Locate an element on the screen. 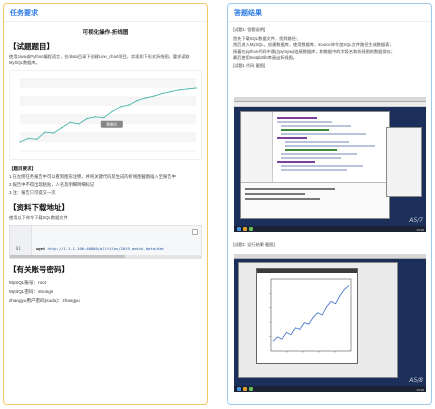  line-number: 01 is located at coordinates (18, 248).